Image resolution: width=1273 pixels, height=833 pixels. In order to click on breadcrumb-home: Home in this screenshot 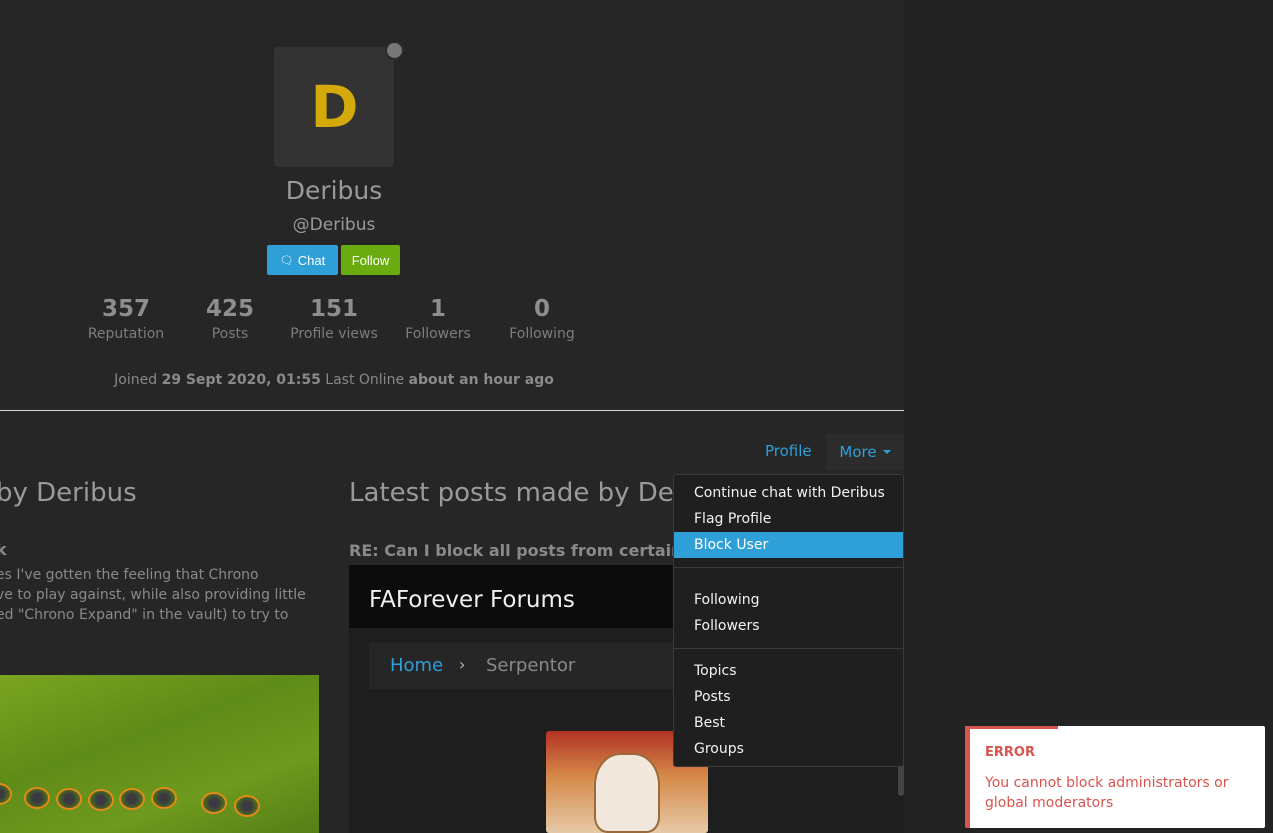, I will do `click(417, 665)`.